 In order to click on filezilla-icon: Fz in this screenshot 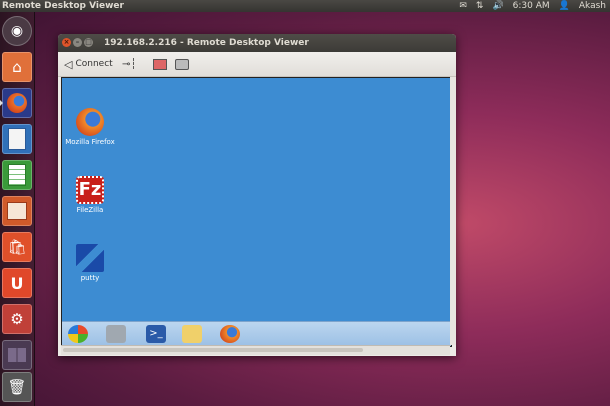, I will do `click(90, 190)`.